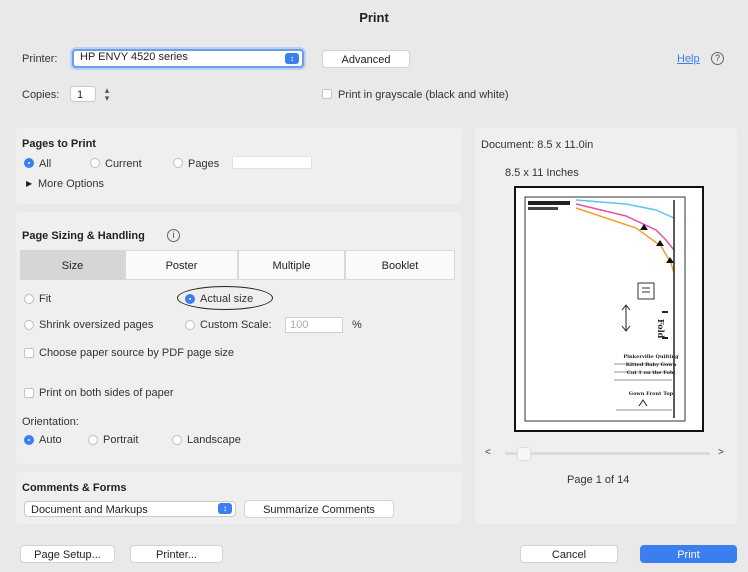 This screenshot has width=748, height=572. I want to click on radio-pages-label: Pages, so click(204, 164).